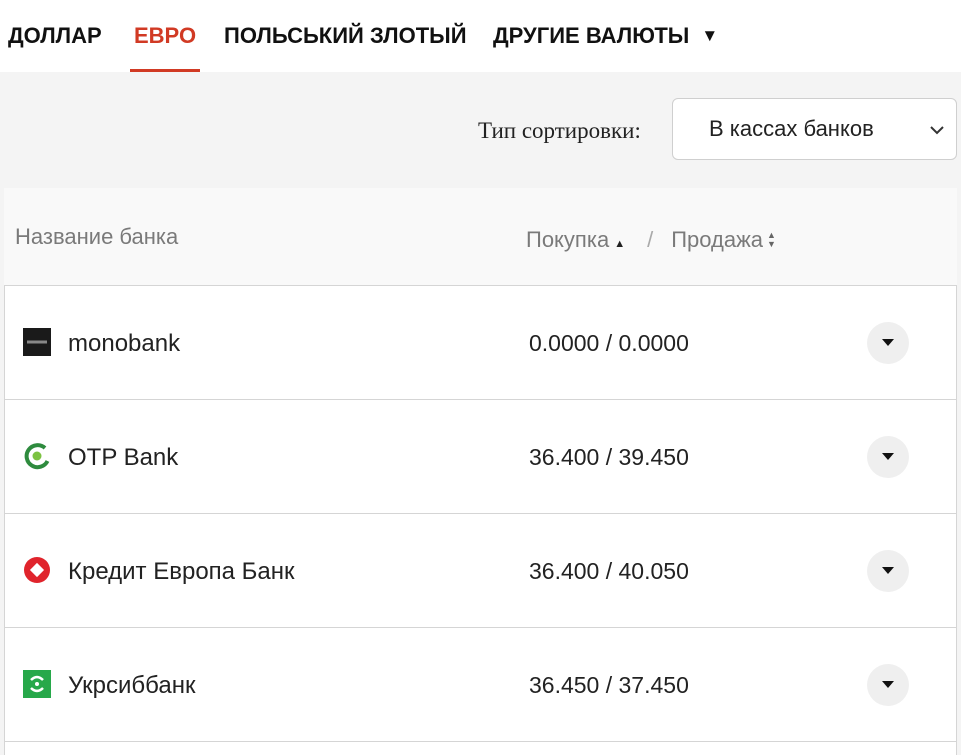 This screenshot has height=755, width=961. I want to click on table-row: OTP Bank 36.400 / 39.450, so click(480, 457).